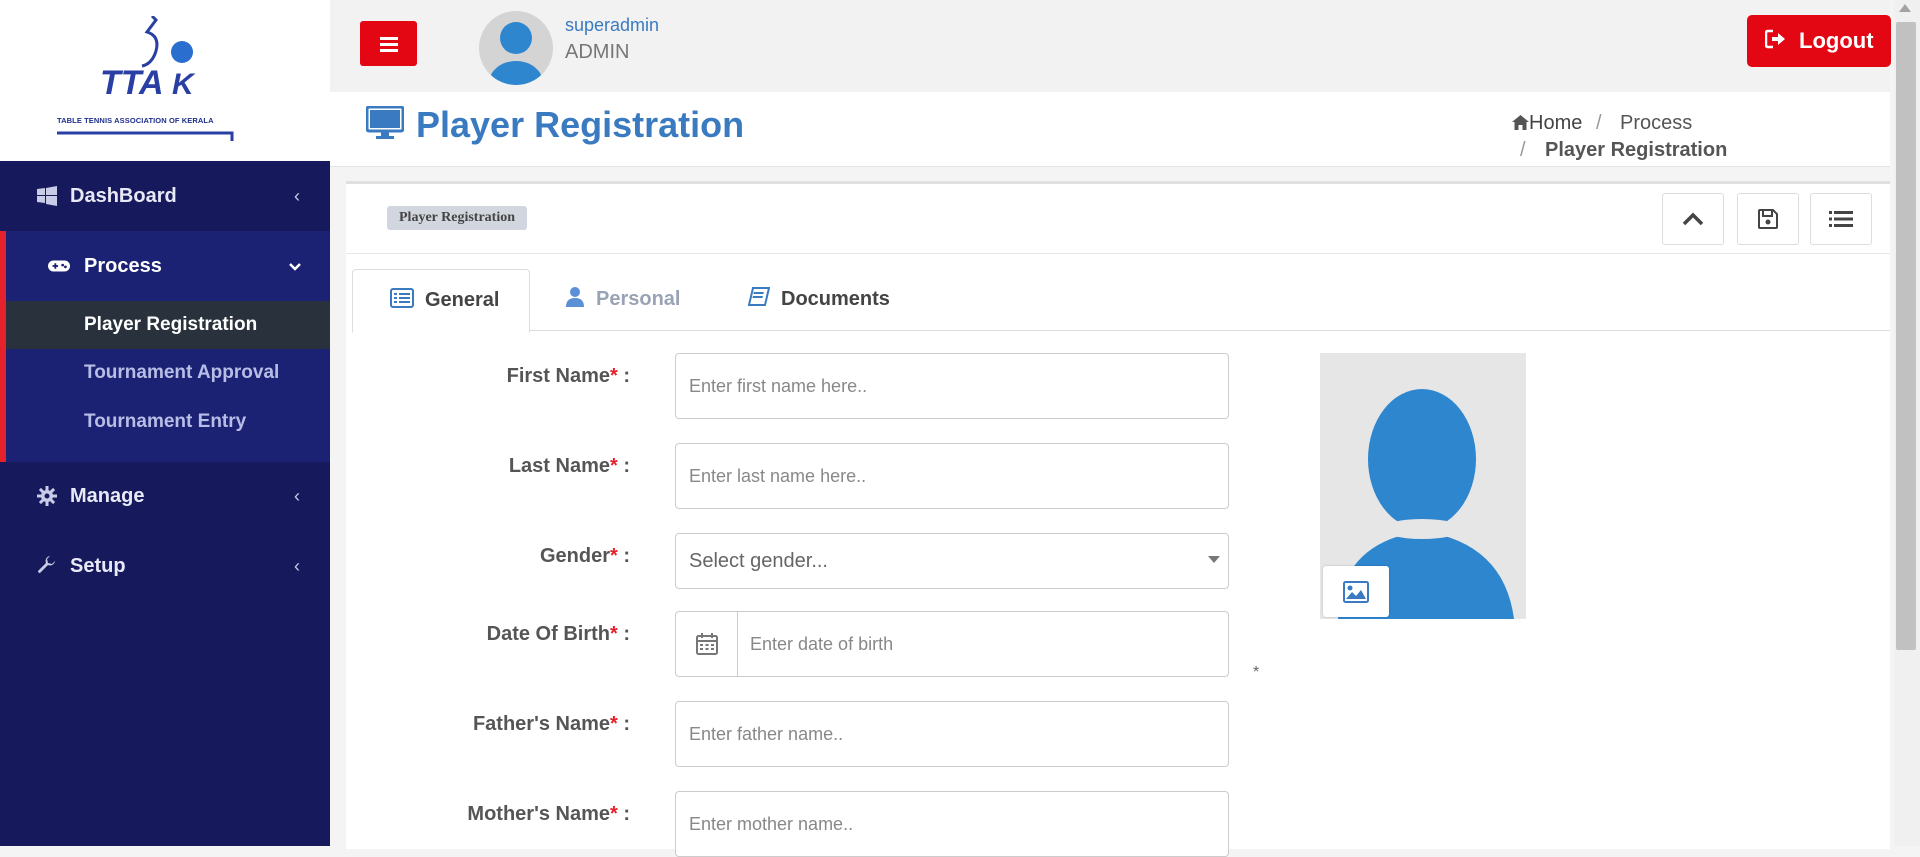 This screenshot has height=857, width=1920. I want to click on svg-text: K, so click(184, 84).